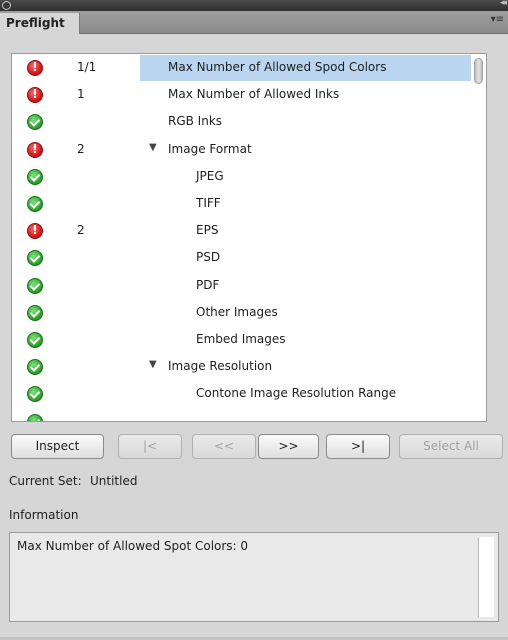 Image resolution: width=508 pixels, height=640 pixels. Describe the element at coordinates (207, 230) in the screenshot. I see `rule-label: EPS` at that location.